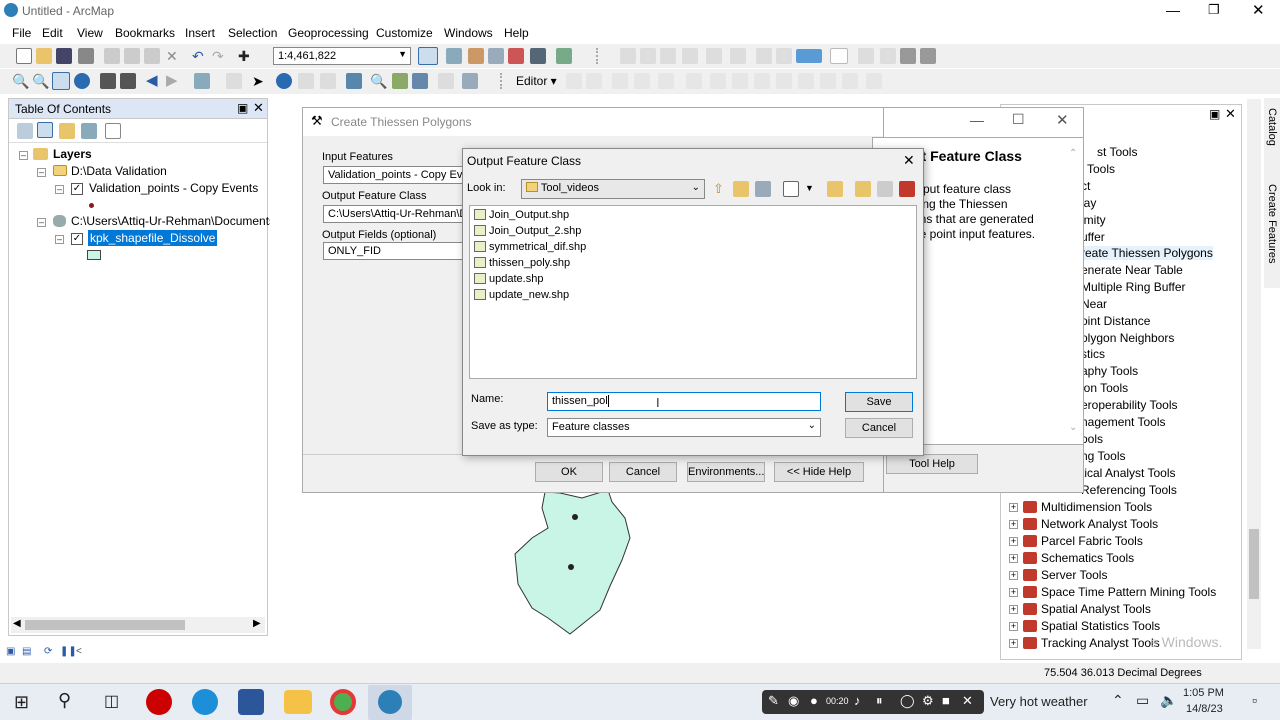 Image resolution: width=1280 pixels, height=720 pixels. Describe the element at coordinates (538, 56) in the screenshot. I see `python-window-icon` at that location.